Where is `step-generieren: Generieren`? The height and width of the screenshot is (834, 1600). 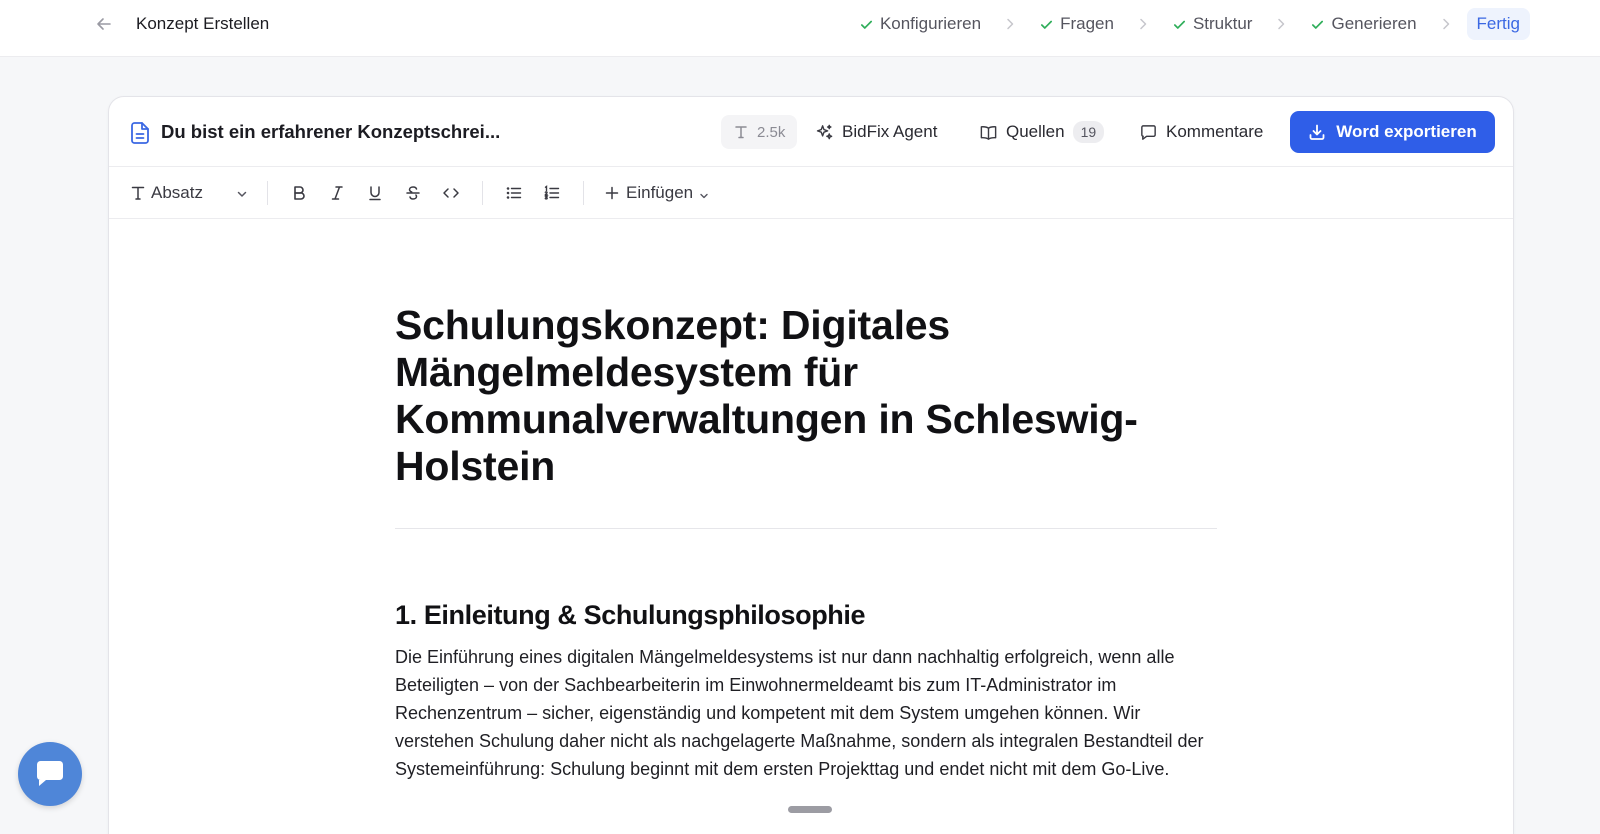
step-generieren: Generieren is located at coordinates (1363, 24).